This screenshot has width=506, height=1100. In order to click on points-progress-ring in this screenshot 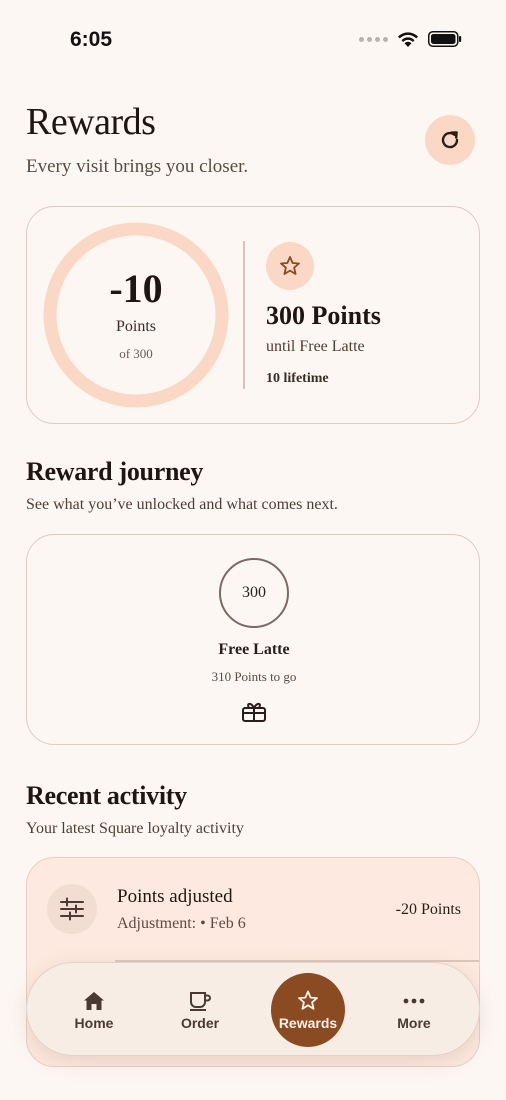, I will do `click(136, 315)`.